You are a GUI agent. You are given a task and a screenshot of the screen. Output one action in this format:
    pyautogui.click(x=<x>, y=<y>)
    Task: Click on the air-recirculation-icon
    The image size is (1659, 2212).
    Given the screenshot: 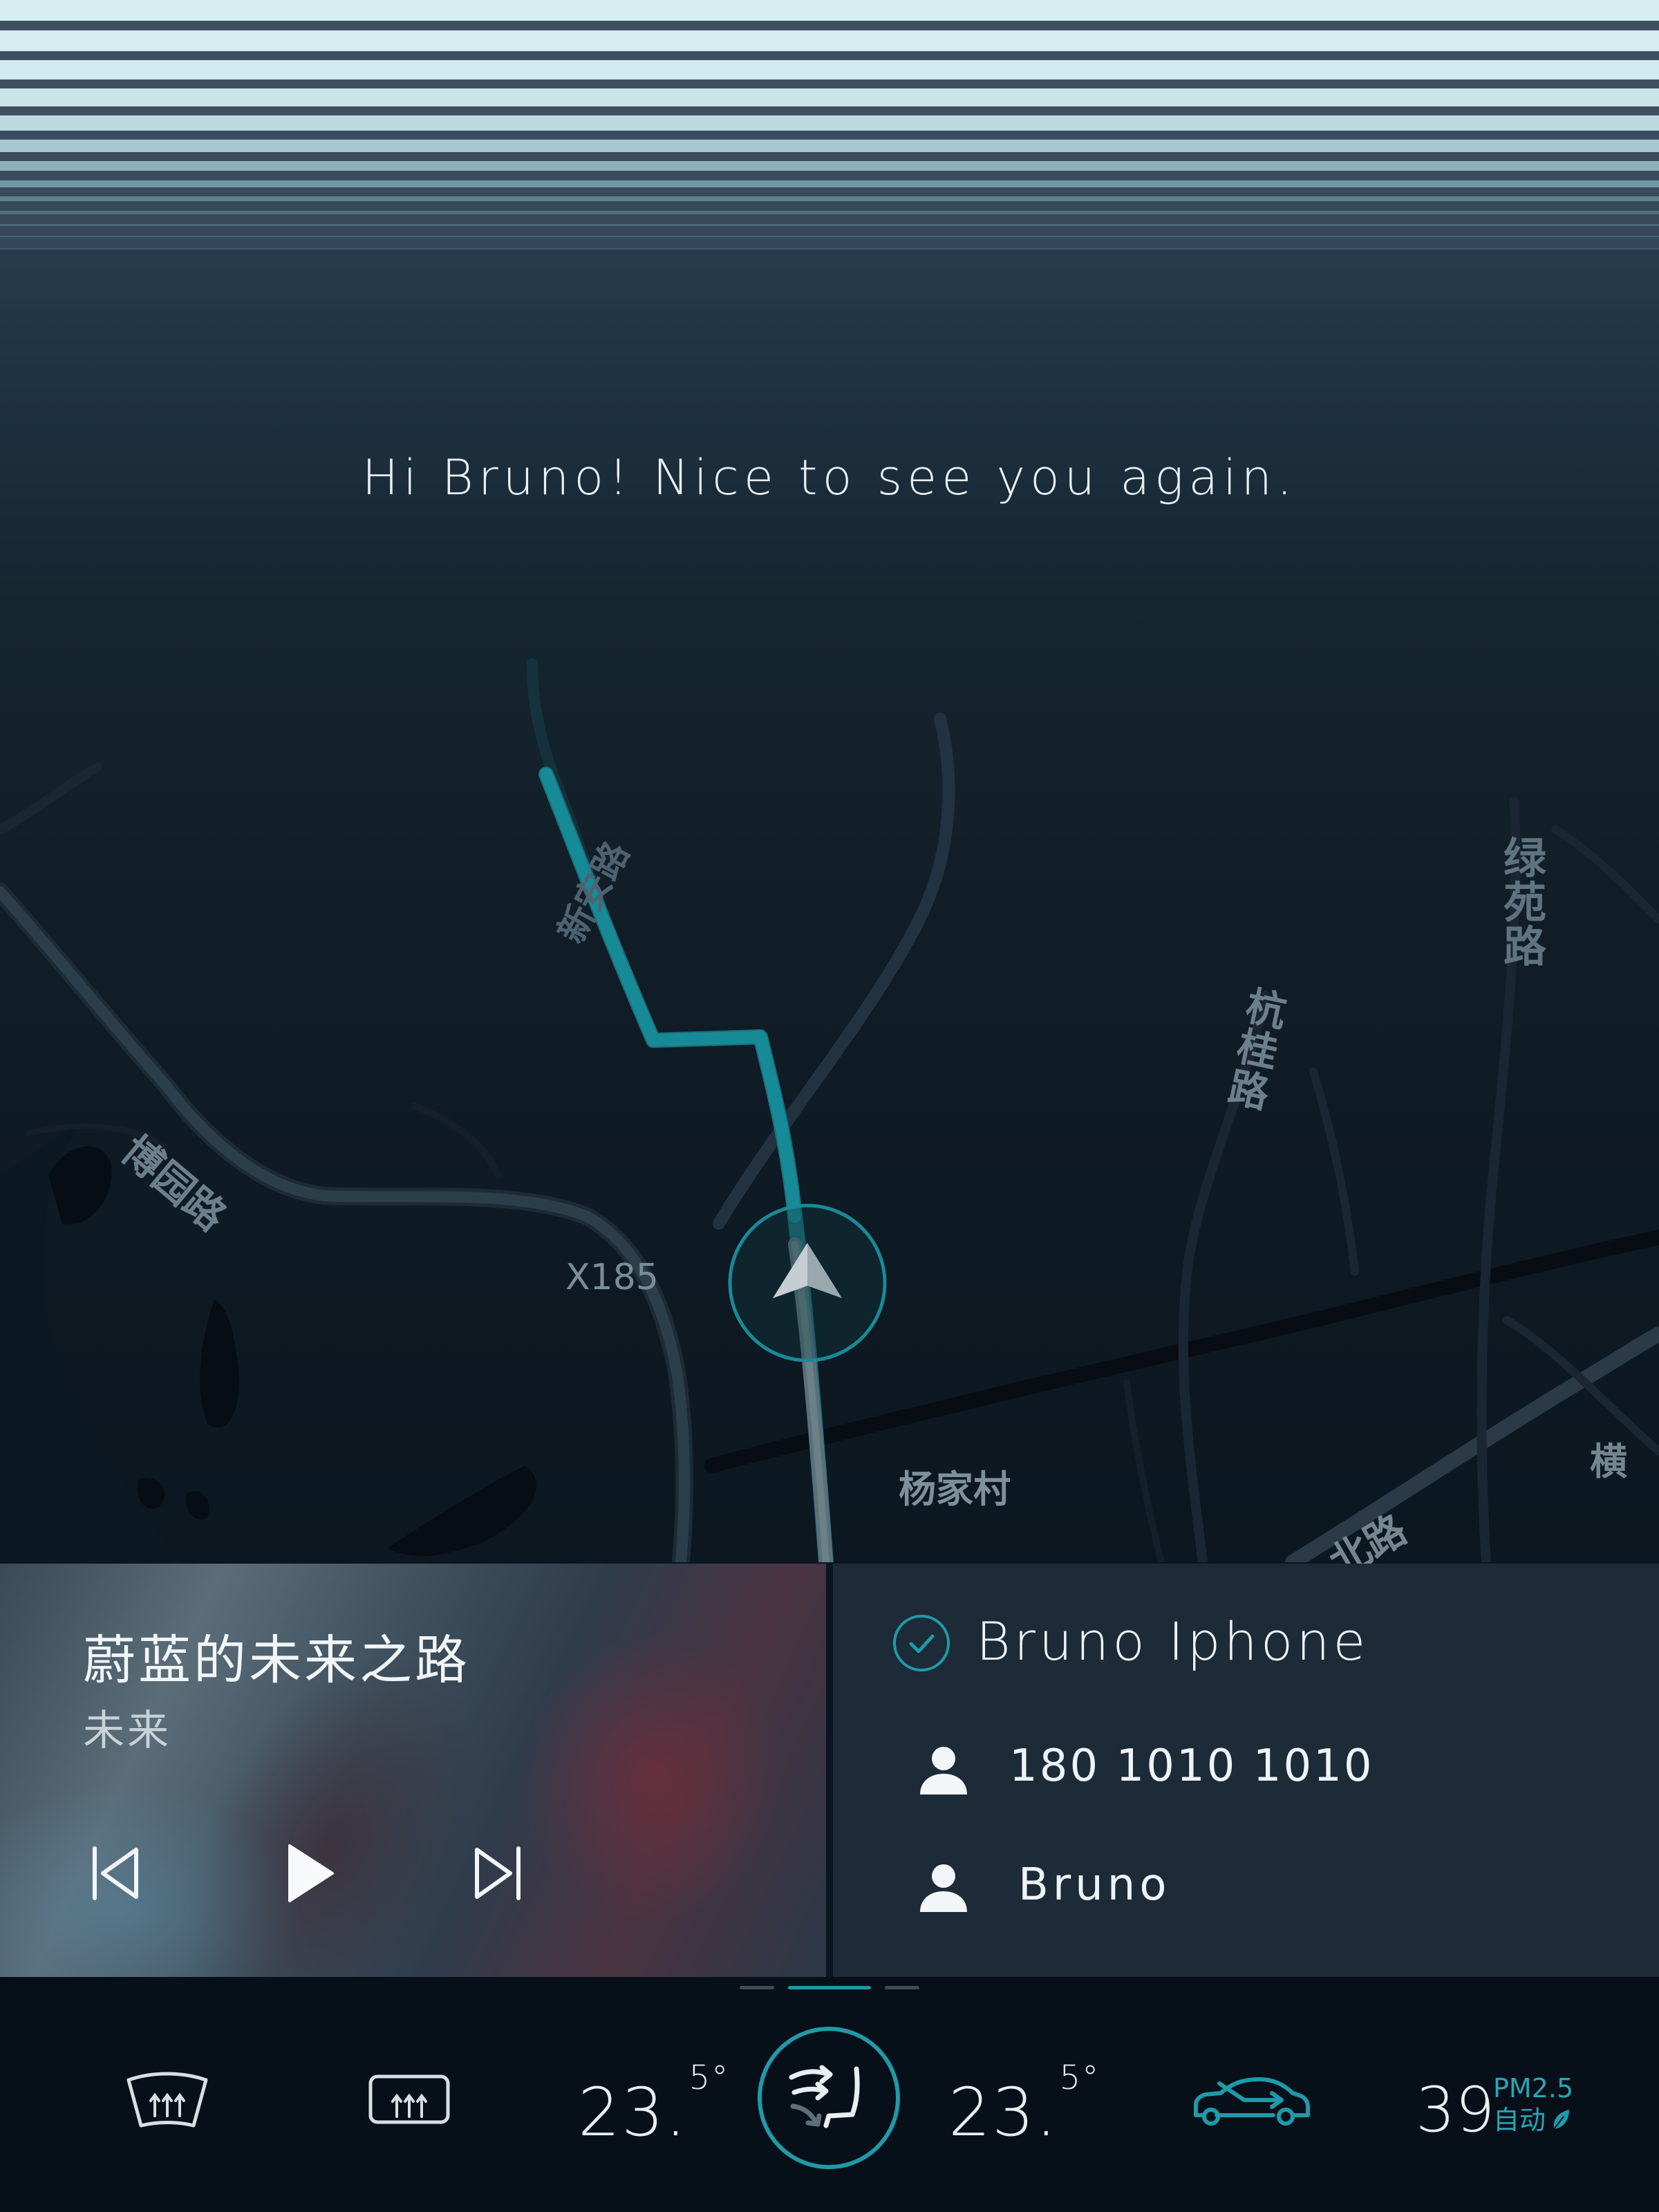 What is the action you would take?
    pyautogui.click(x=1251, y=2103)
    